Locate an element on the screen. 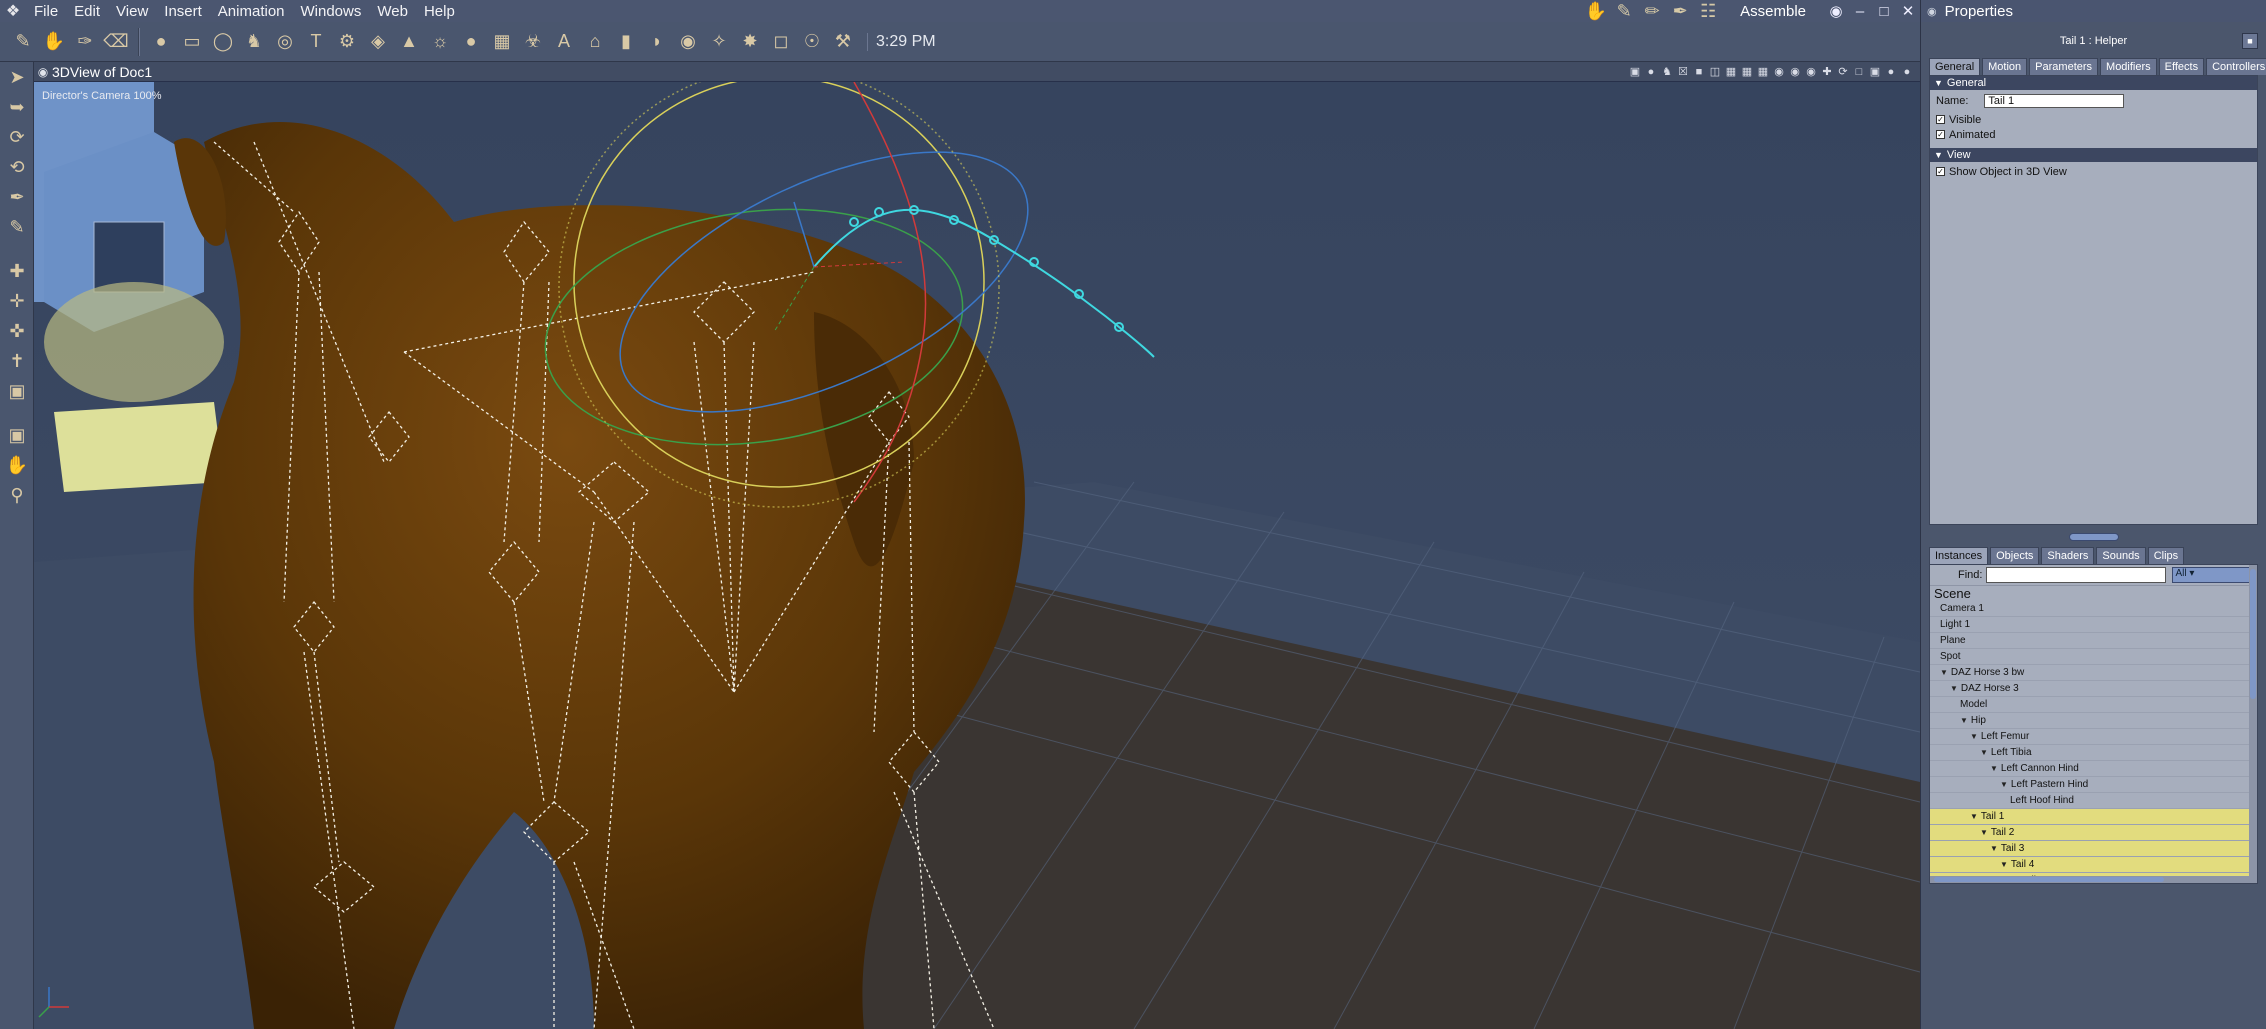 The image size is (2266, 1029). hscroll-thumb is located at coordinates (2049, 879).